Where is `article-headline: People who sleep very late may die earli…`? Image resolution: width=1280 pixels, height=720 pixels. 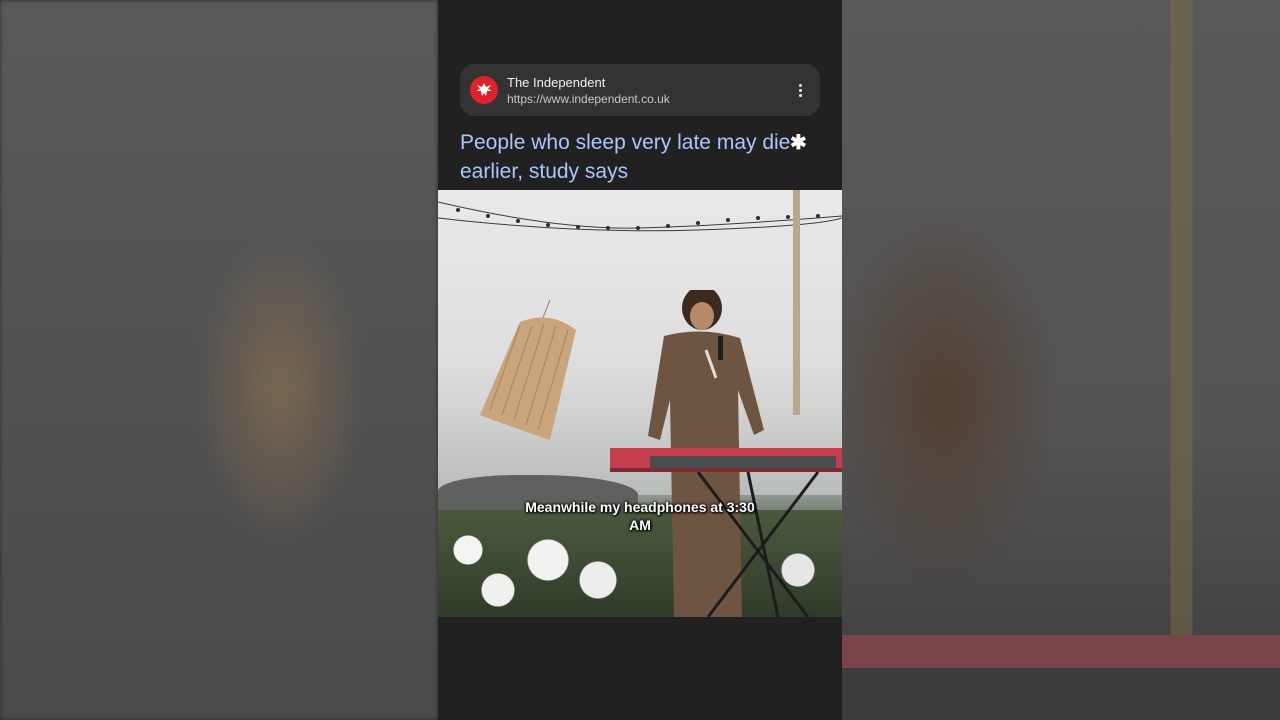
article-headline: People who sleep very late may die earli… is located at coordinates (640, 157).